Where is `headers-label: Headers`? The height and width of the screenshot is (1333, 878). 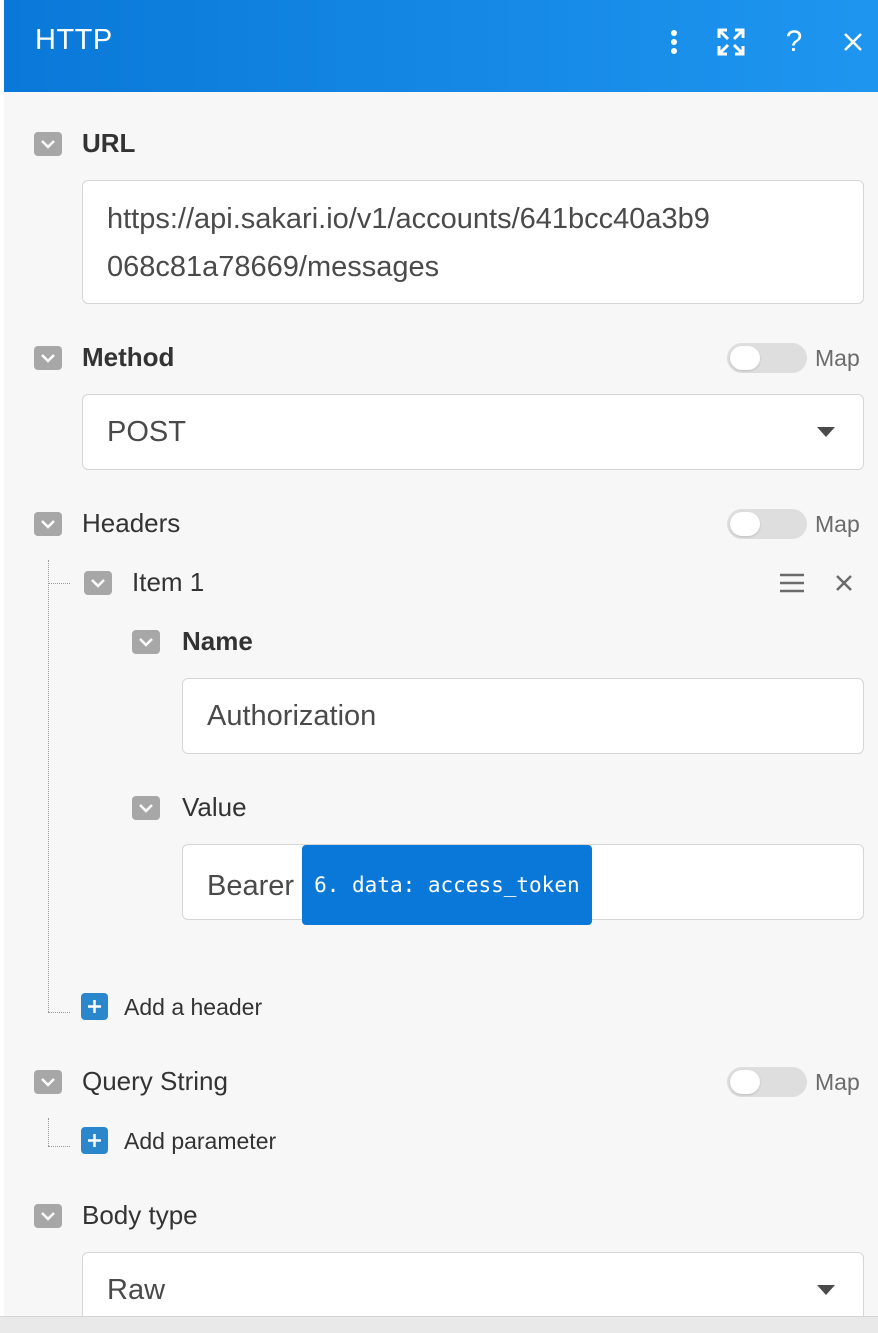 headers-label: Headers is located at coordinates (131, 523).